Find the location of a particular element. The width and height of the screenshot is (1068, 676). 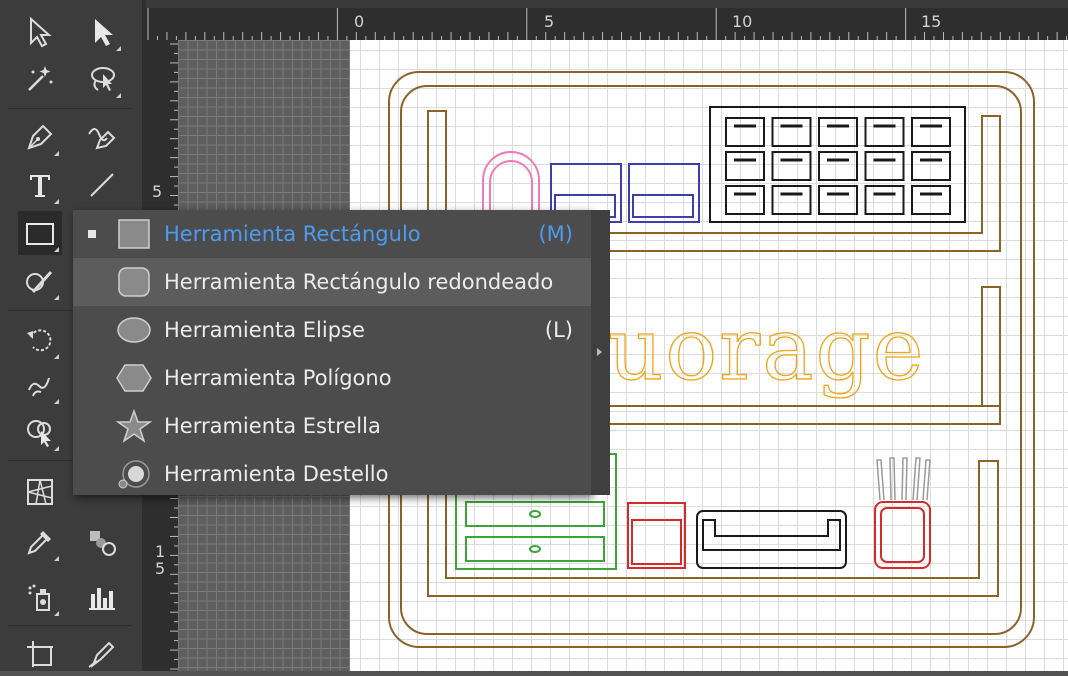

line-tool is located at coordinates (102, 185).